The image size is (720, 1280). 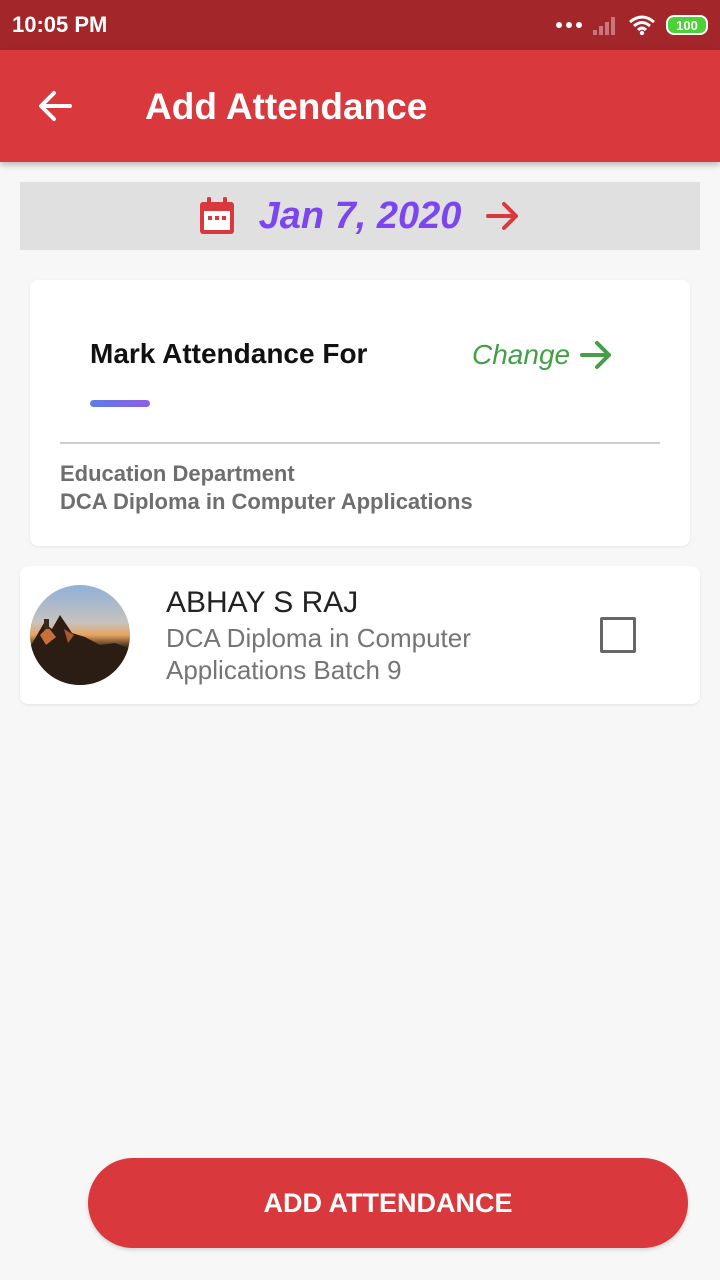 I want to click on calendar-icon, so click(x=216, y=215).